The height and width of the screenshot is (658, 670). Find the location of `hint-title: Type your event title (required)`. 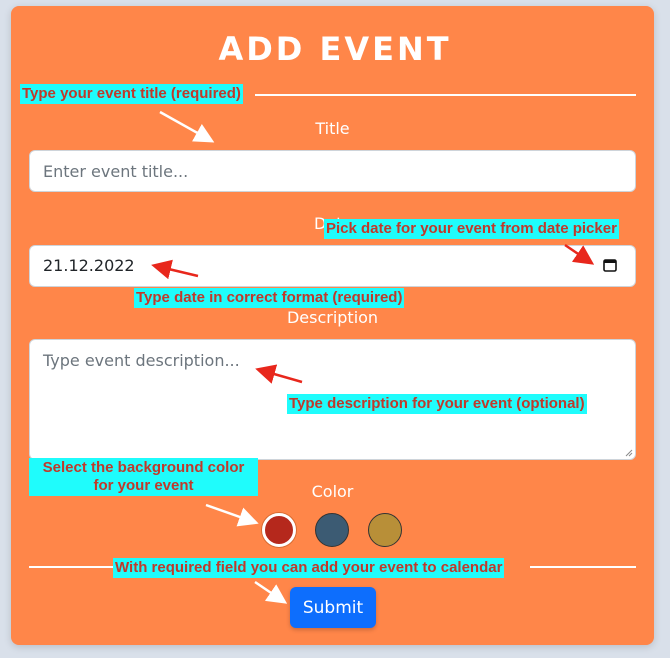

hint-title: Type your event title (required) is located at coordinates (131, 94).